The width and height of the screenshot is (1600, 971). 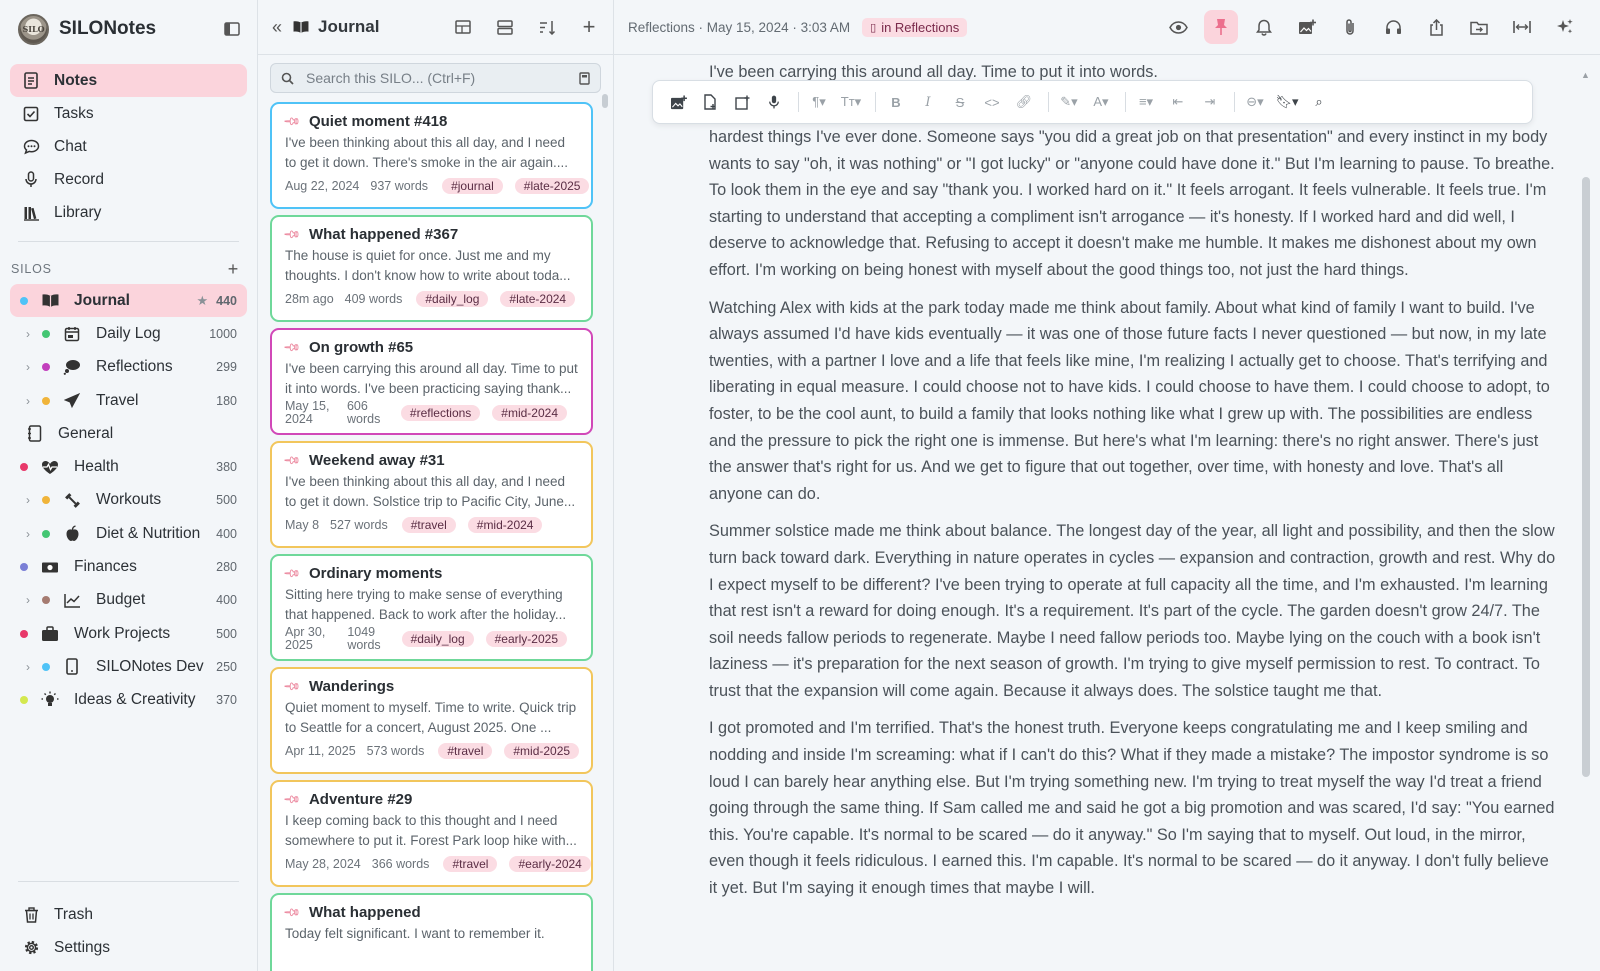 I want to click on silo-item-journal: Journal ★ 440, so click(x=128, y=301).